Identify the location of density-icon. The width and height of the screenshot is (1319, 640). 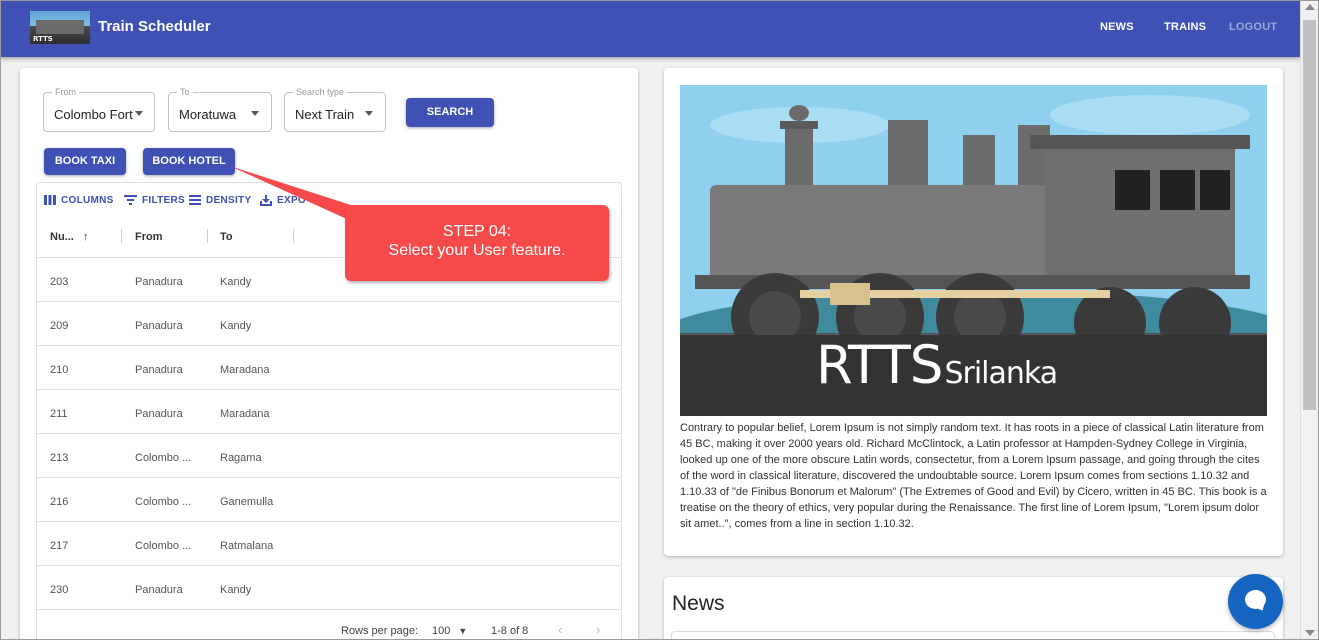
(195, 200).